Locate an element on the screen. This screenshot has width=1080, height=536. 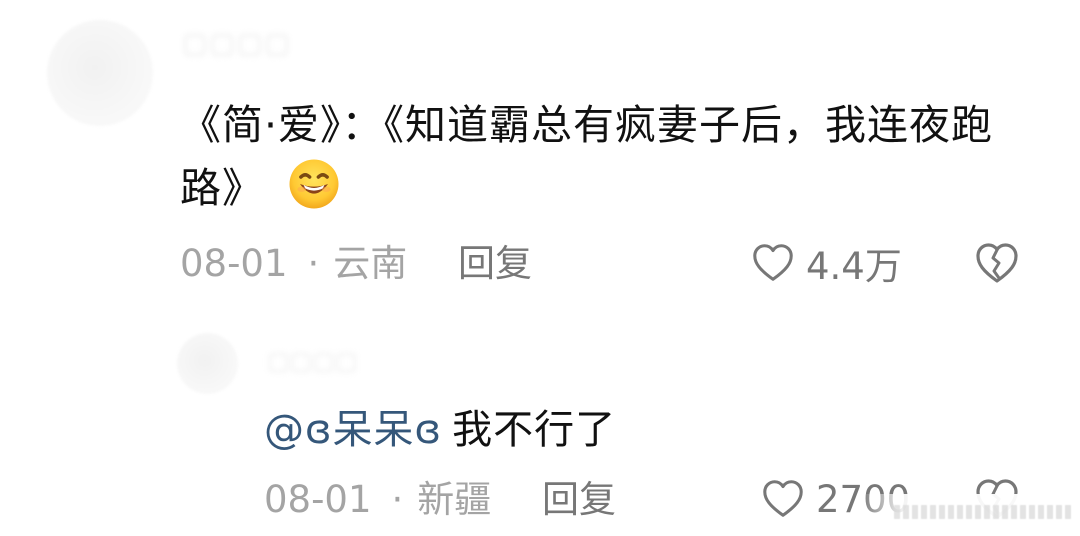
reply-text: @ɞ呆呆ɞ 我不行了 is located at coordinates (440, 430).